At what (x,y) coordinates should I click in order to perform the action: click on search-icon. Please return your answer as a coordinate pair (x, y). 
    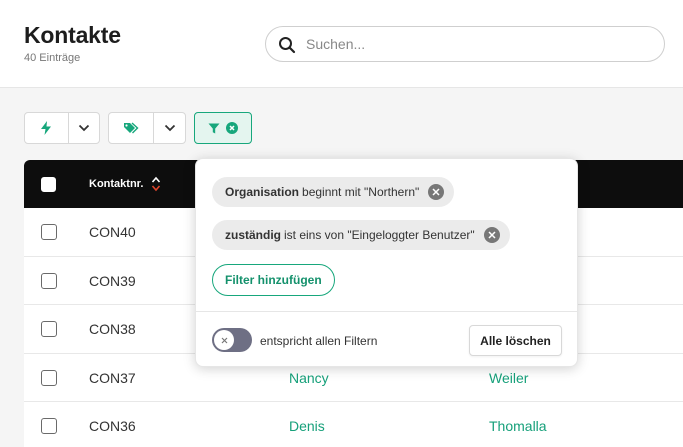
    Looking at the image, I should click on (287, 45).